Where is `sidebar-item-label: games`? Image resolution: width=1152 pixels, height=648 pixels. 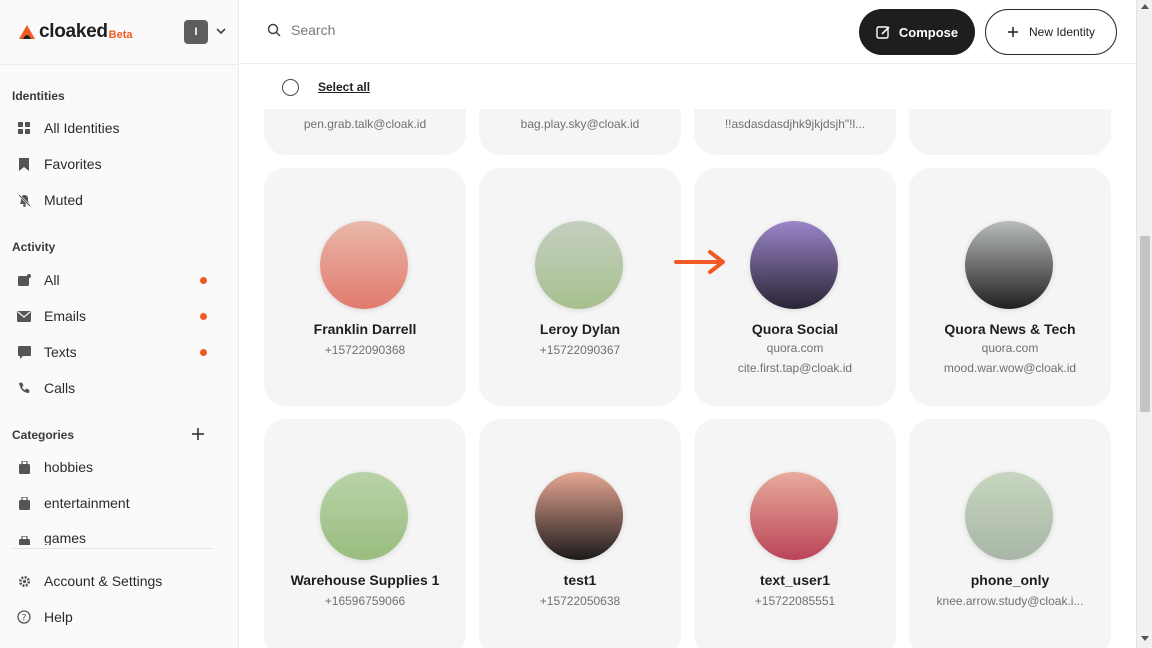 sidebar-item-label: games is located at coordinates (65, 537).